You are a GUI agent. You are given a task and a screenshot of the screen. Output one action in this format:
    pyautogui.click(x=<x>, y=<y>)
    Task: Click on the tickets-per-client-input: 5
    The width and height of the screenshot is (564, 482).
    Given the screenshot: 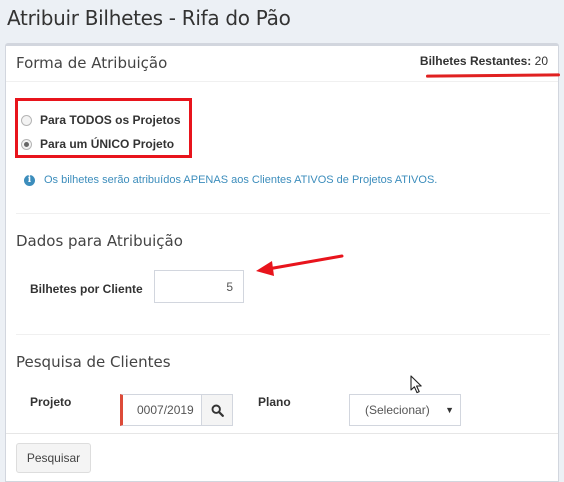 What is the action you would take?
    pyautogui.click(x=199, y=286)
    